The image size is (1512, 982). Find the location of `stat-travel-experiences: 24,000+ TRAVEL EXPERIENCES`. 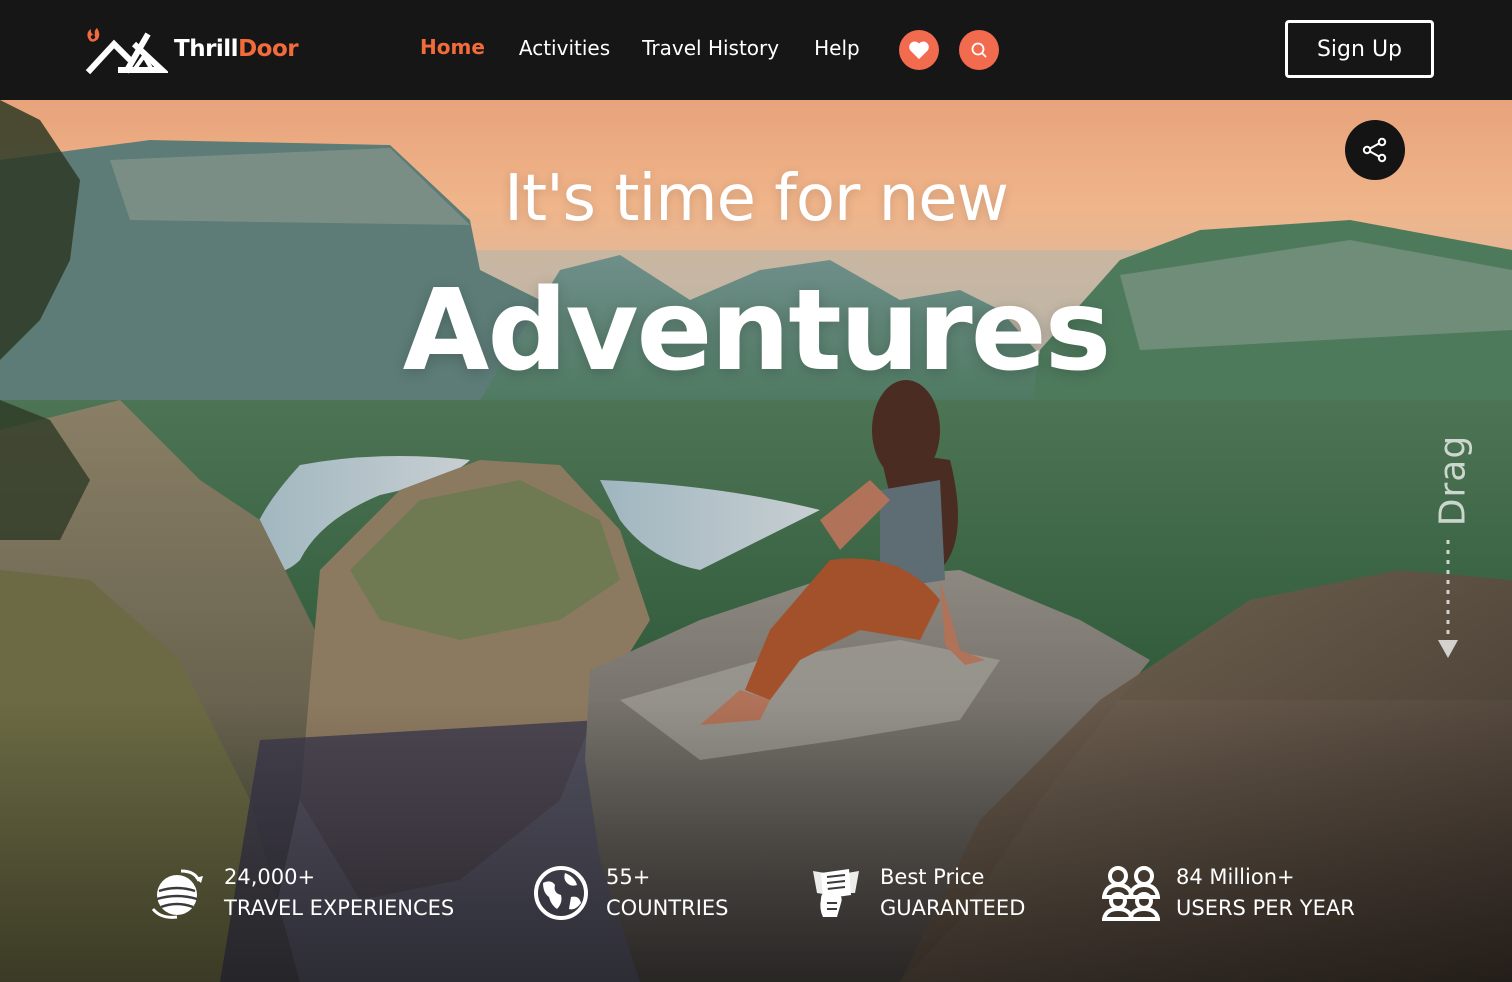

stat-travel-experiences: 24,000+ TRAVEL EXPERIENCES is located at coordinates (302, 893).